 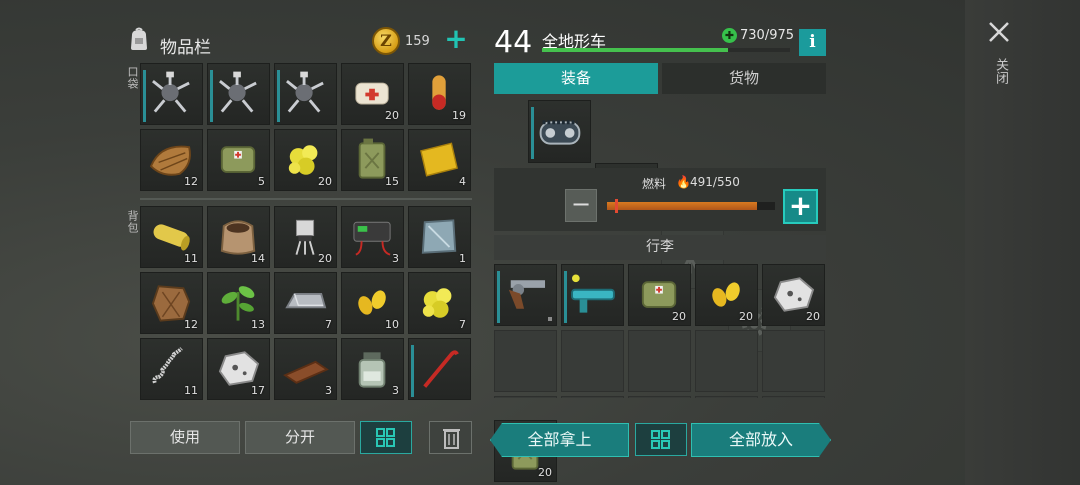 What do you see at coordinates (185, 437) in the screenshot?
I see `use-button: 使用` at bounding box center [185, 437].